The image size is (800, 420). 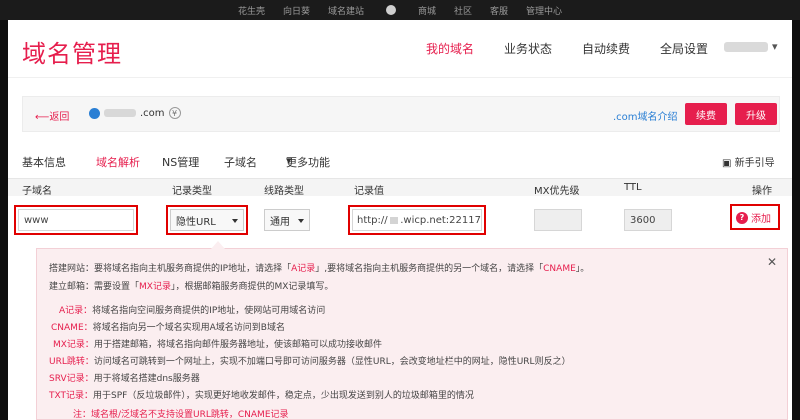 I want to click on domain-name: .com ¥, so click(x=135, y=113).